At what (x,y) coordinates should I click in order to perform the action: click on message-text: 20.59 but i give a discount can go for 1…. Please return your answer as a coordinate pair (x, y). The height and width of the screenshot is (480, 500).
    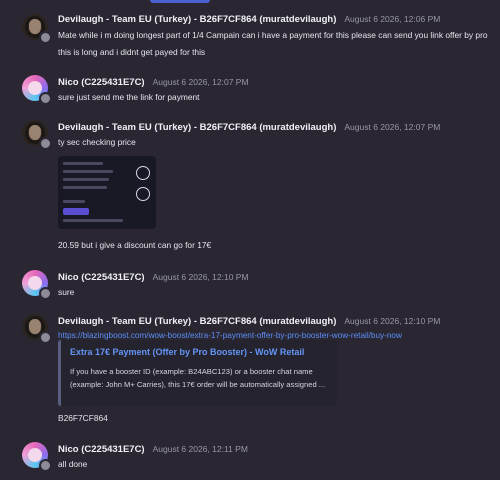
    Looking at the image, I should click on (135, 245).